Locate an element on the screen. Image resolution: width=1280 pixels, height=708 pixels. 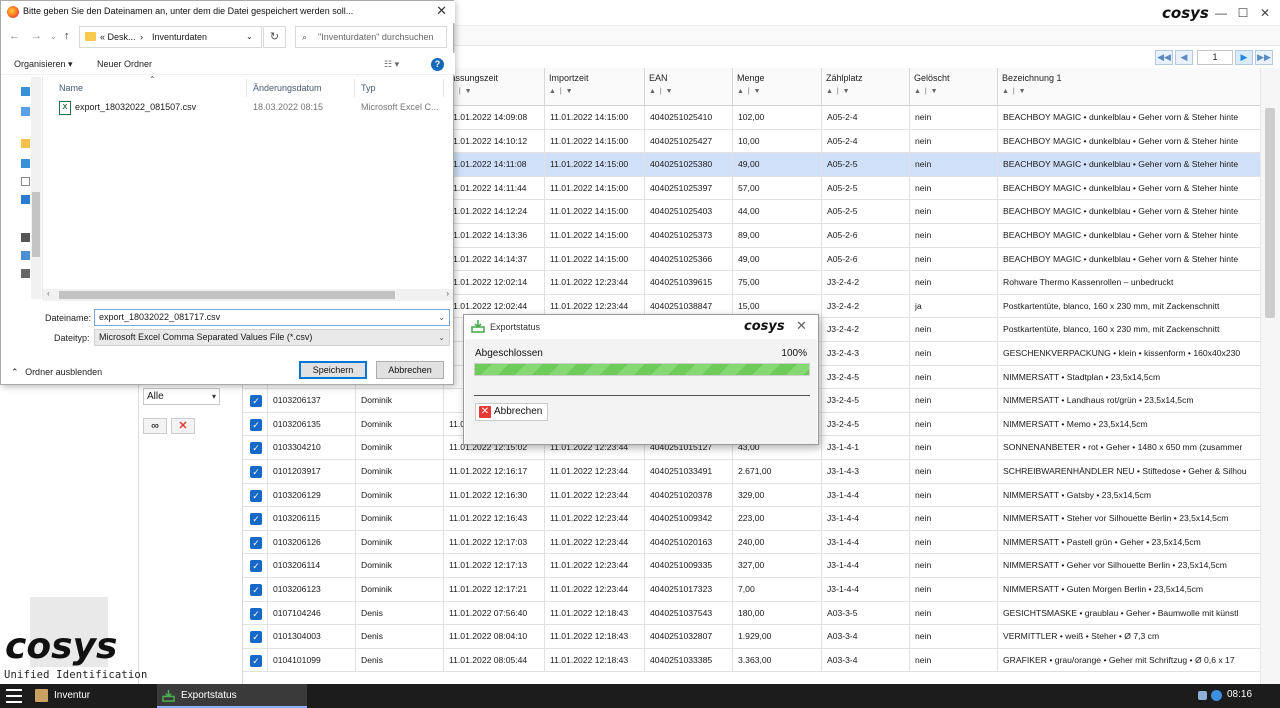
column-date: Änderungsdatum is located at coordinates (287, 88).